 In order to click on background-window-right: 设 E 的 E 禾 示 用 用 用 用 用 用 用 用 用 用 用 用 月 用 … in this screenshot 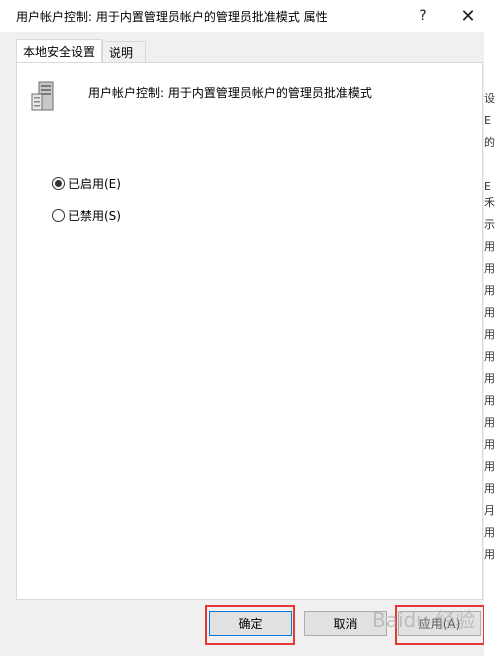, I will do `click(491, 328)`.